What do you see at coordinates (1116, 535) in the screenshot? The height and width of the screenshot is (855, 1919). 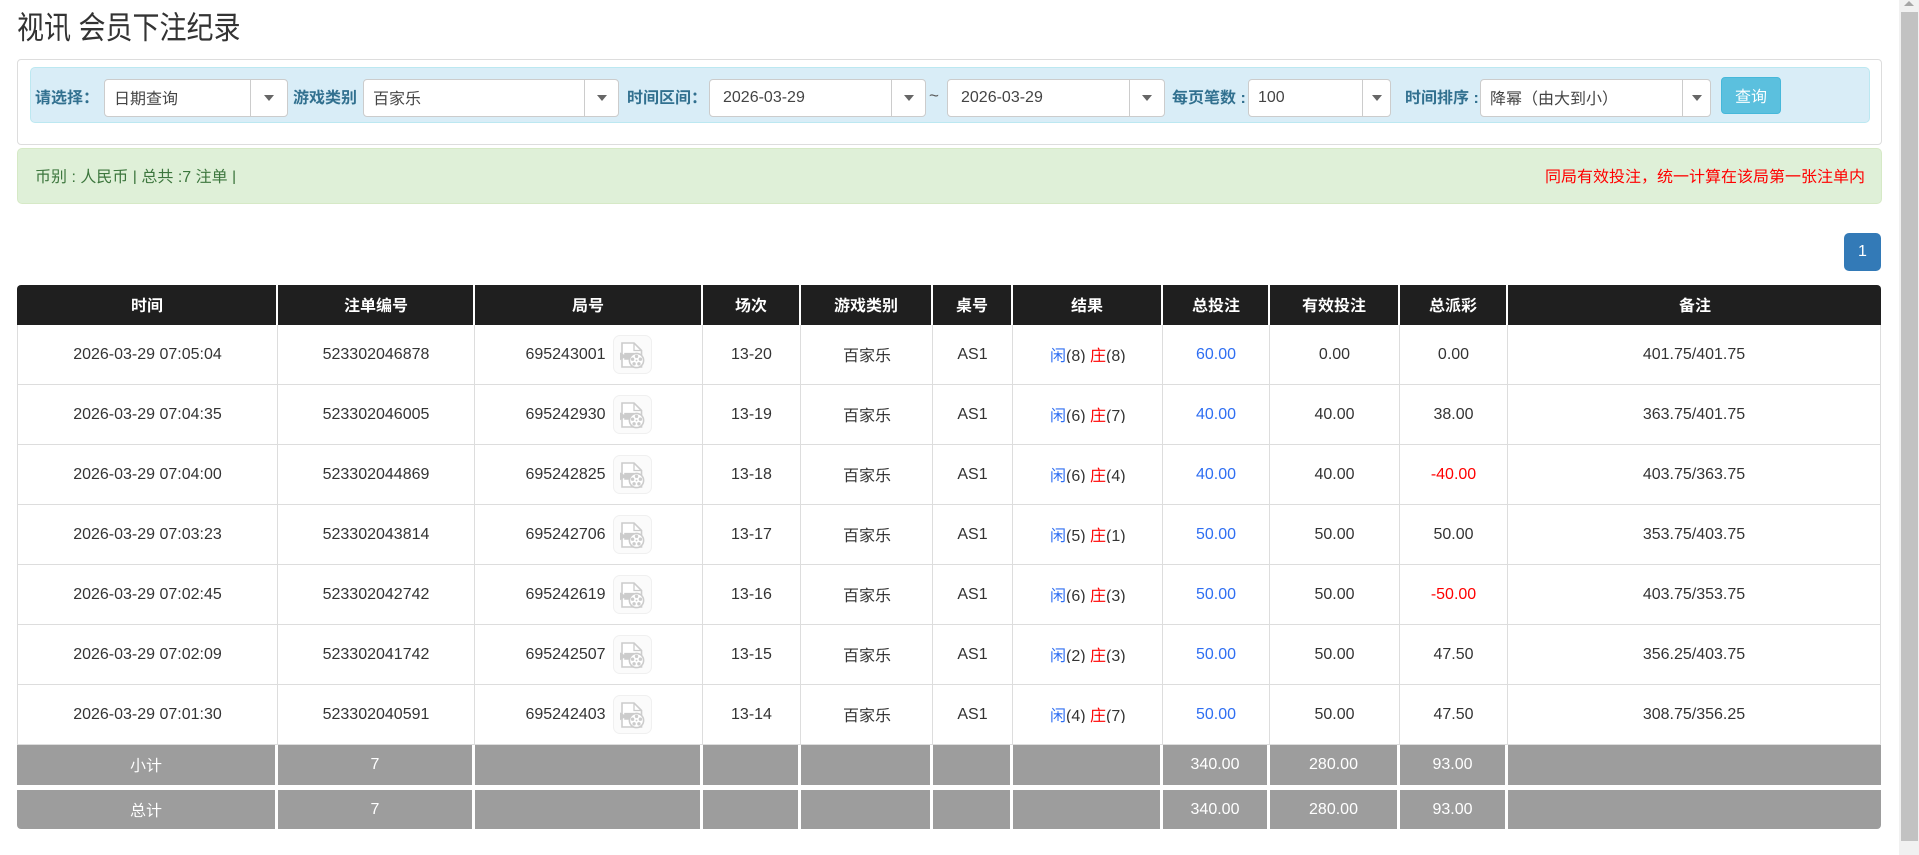 I see `svg-text: (1)` at bounding box center [1116, 535].